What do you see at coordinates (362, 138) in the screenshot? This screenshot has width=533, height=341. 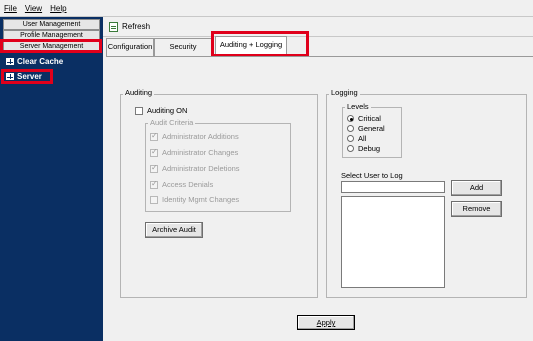 I see `radio-label: All` at bounding box center [362, 138].